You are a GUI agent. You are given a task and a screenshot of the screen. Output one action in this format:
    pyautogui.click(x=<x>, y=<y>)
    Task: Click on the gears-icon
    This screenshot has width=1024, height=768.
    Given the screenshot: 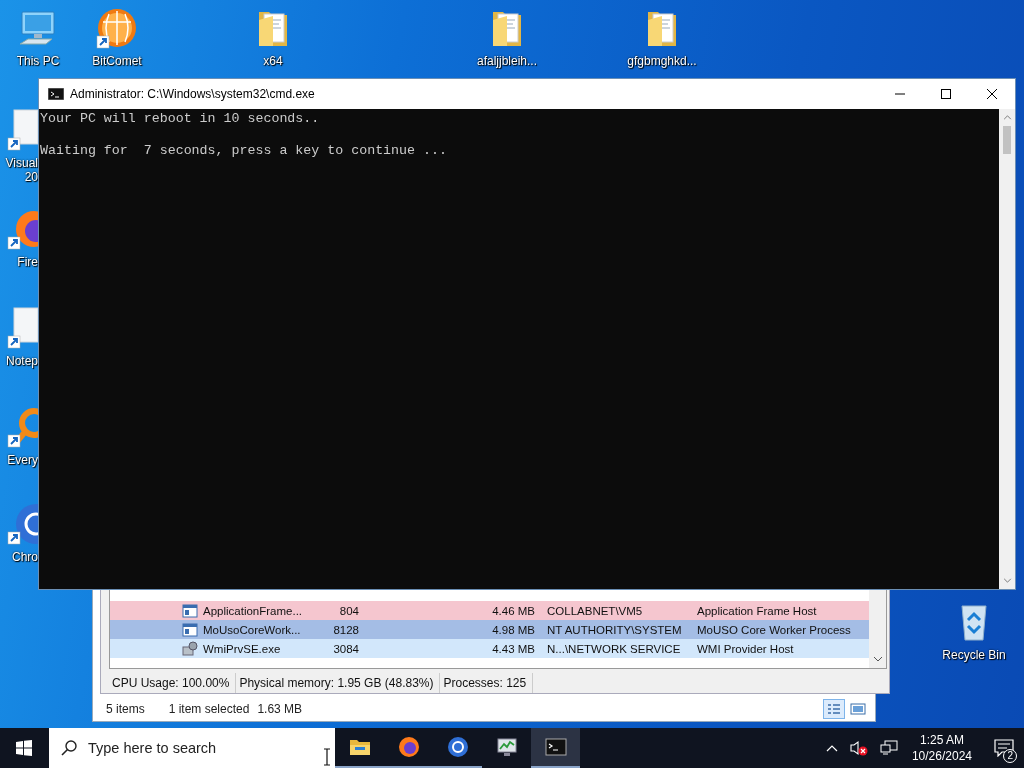 What is the action you would take?
    pyautogui.click(x=190, y=648)
    